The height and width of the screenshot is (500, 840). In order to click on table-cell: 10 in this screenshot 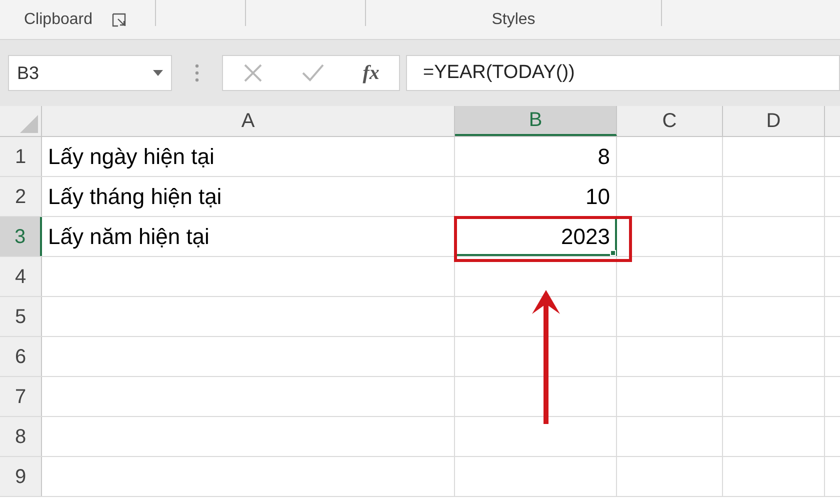, I will do `click(536, 196)`.